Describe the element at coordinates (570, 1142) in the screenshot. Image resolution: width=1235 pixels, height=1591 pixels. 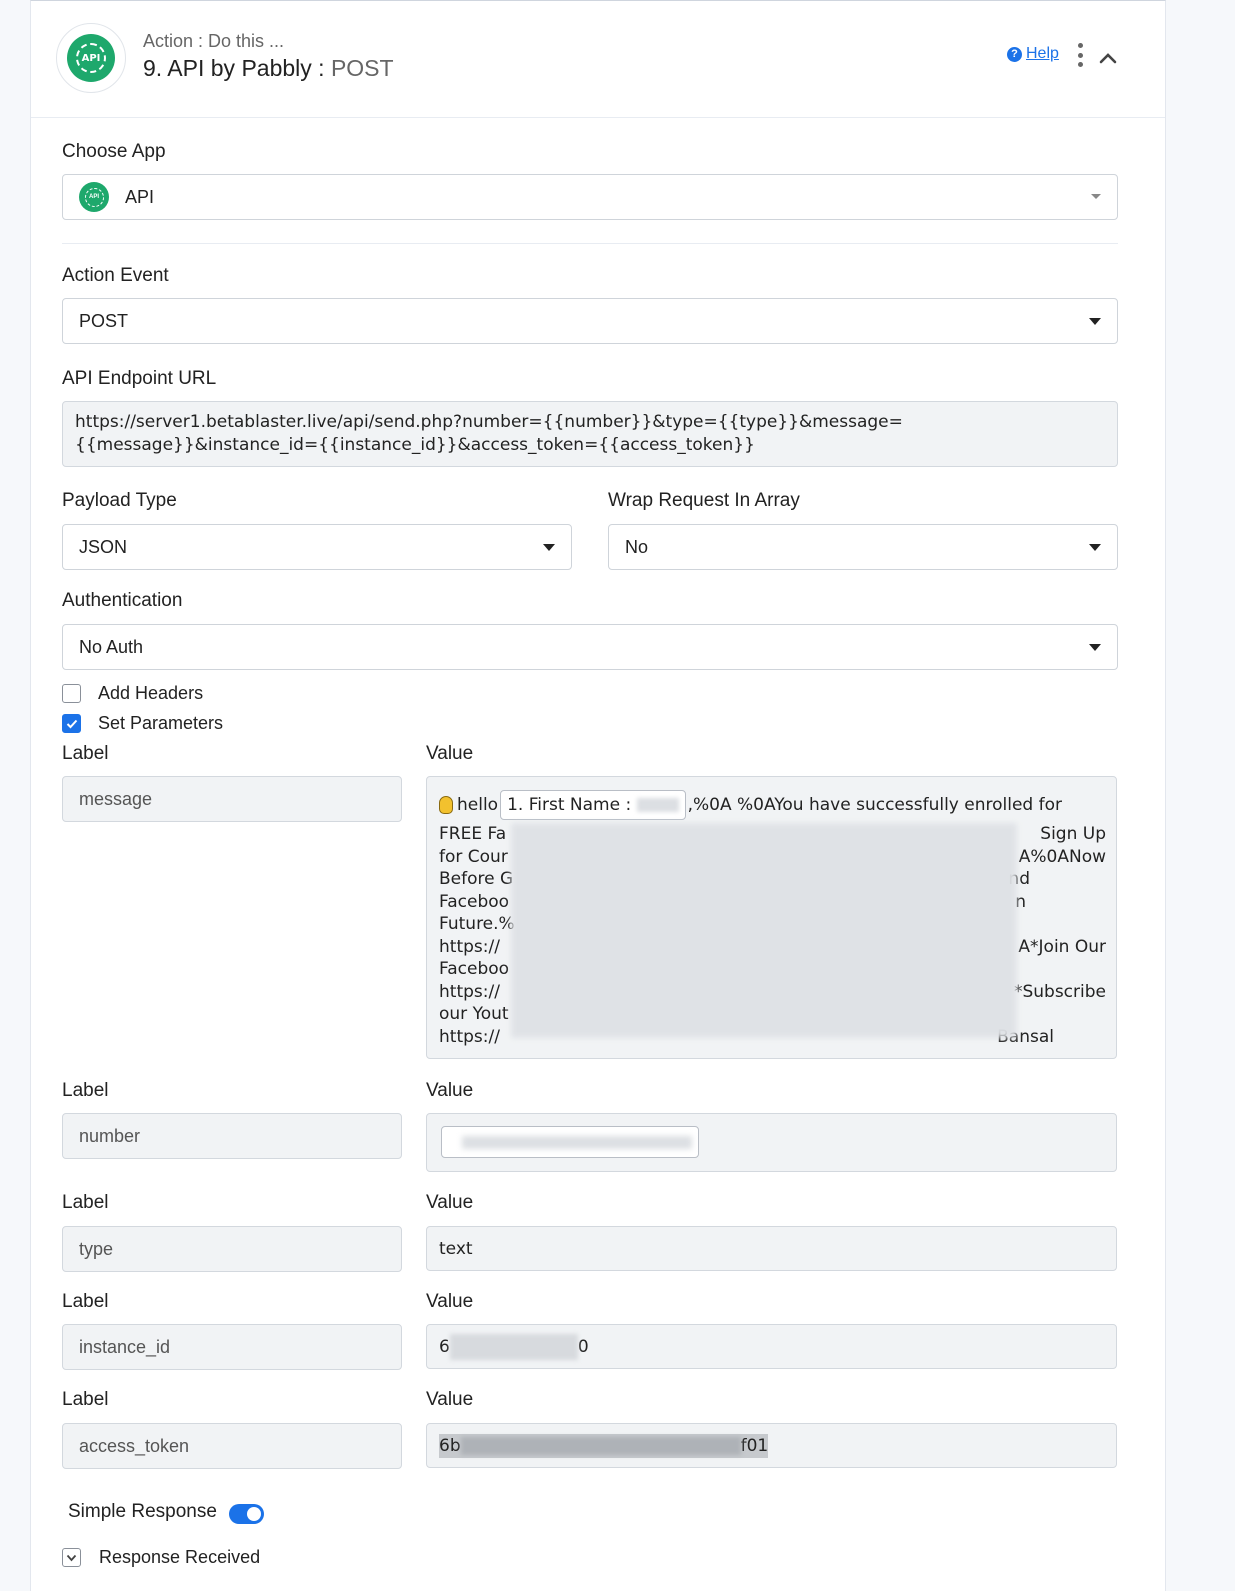
I see `number-token-chip` at that location.